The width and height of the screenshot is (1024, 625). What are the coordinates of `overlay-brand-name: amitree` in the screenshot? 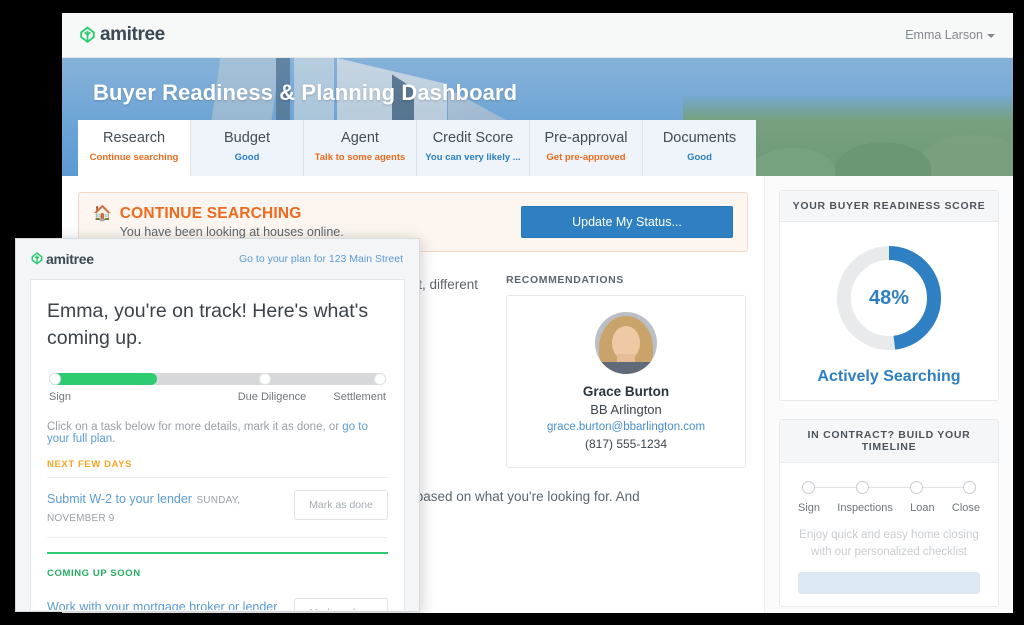 It's located at (70, 259).